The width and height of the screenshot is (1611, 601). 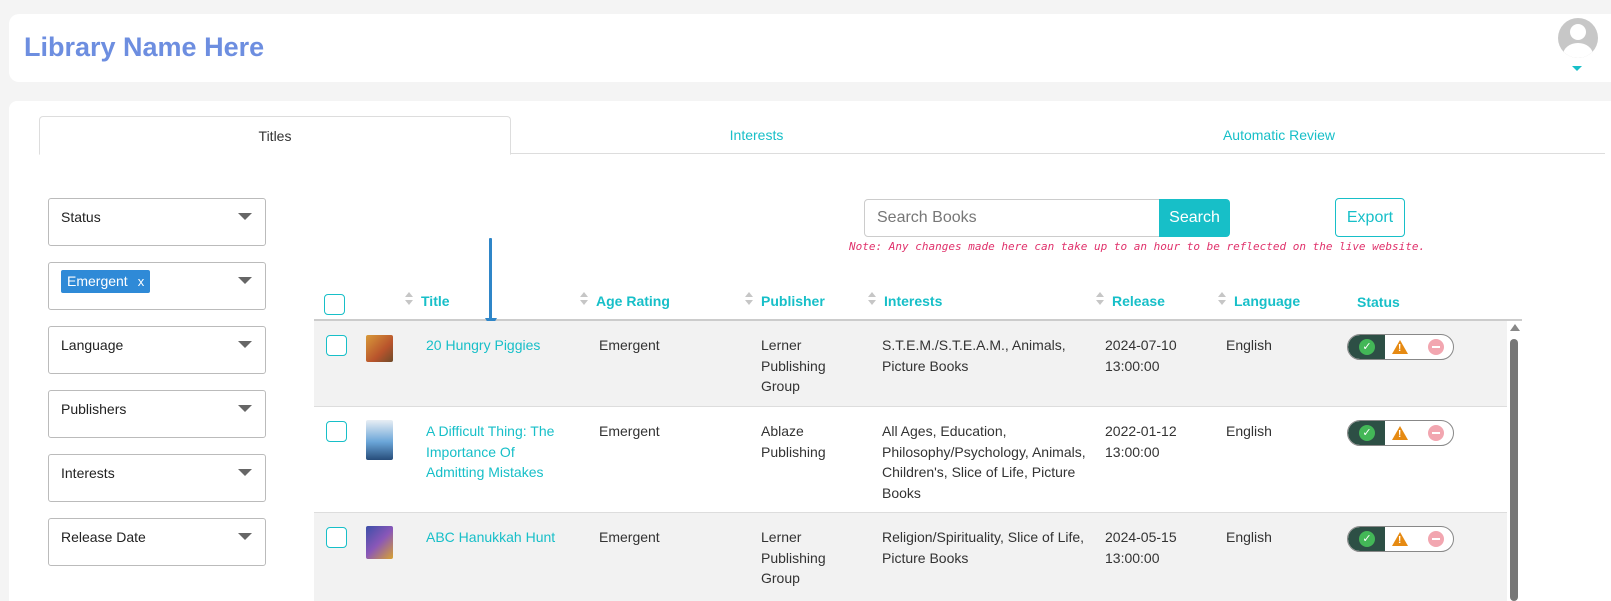 I want to click on interests-filter: Interests, so click(x=157, y=478).